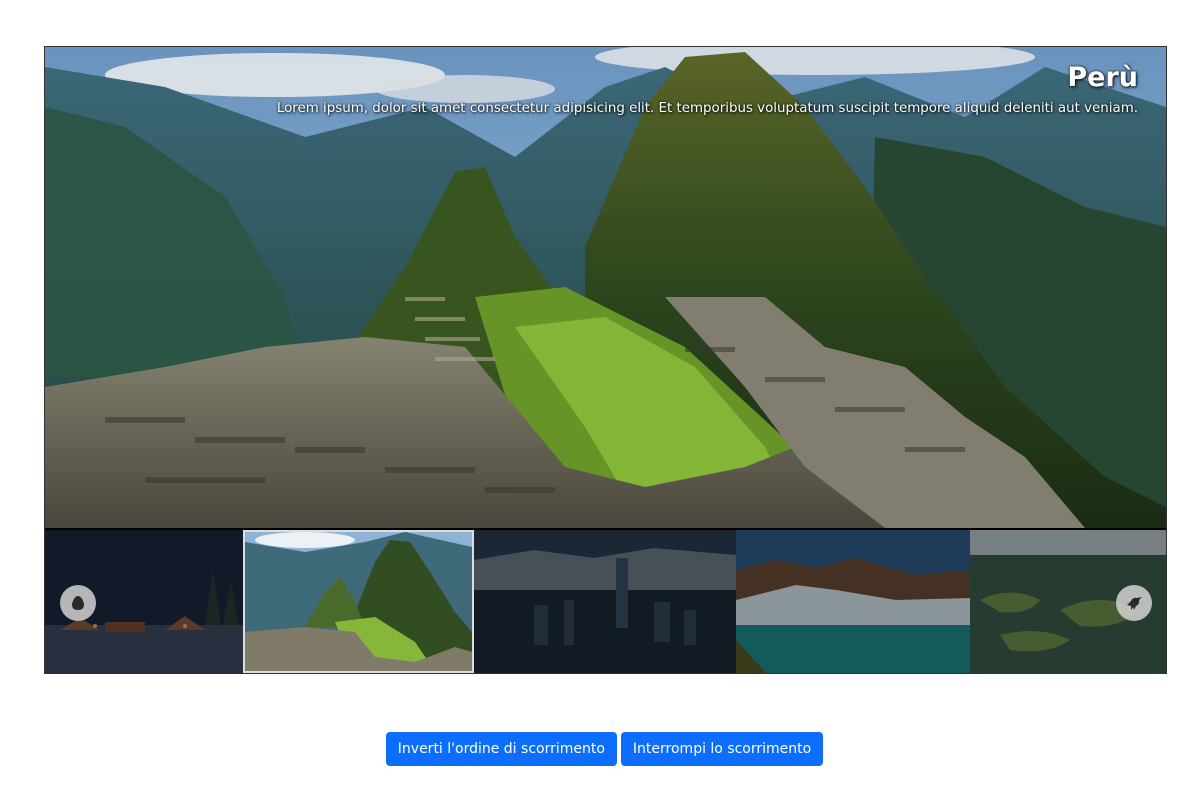 This screenshot has height=790, width=1201. What do you see at coordinates (358, 601) in the screenshot?
I see `thumbnail-machu-picchu` at bounding box center [358, 601].